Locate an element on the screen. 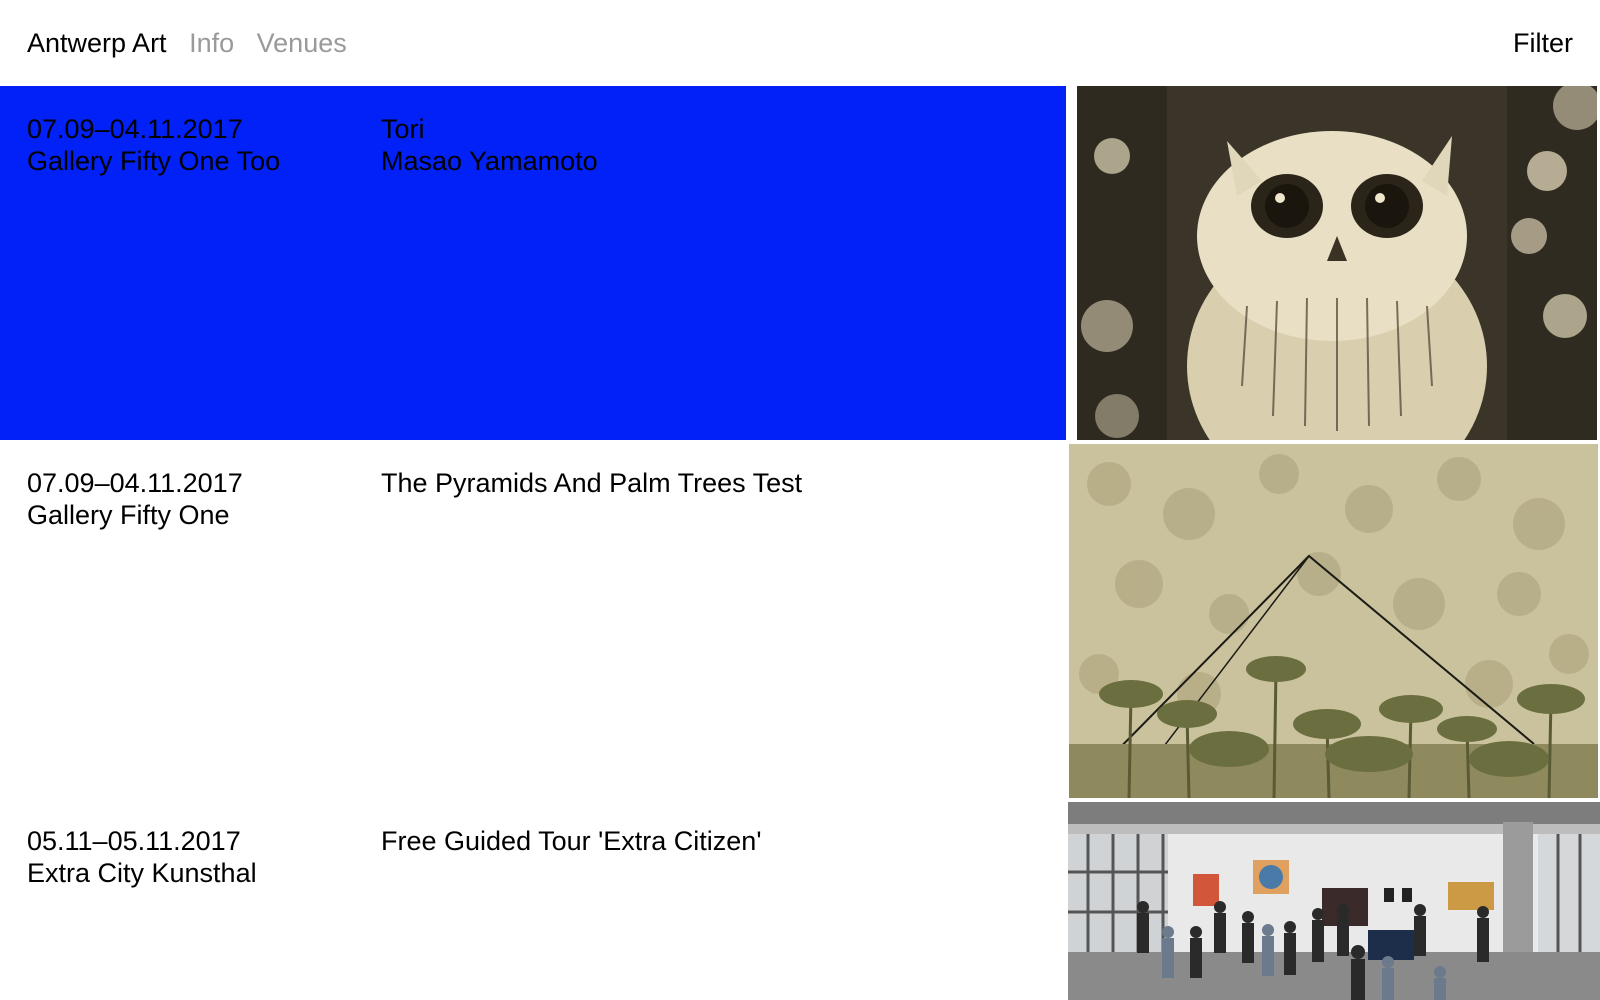 This screenshot has width=1600, height=1000. filter-button: Filter is located at coordinates (1543, 43).